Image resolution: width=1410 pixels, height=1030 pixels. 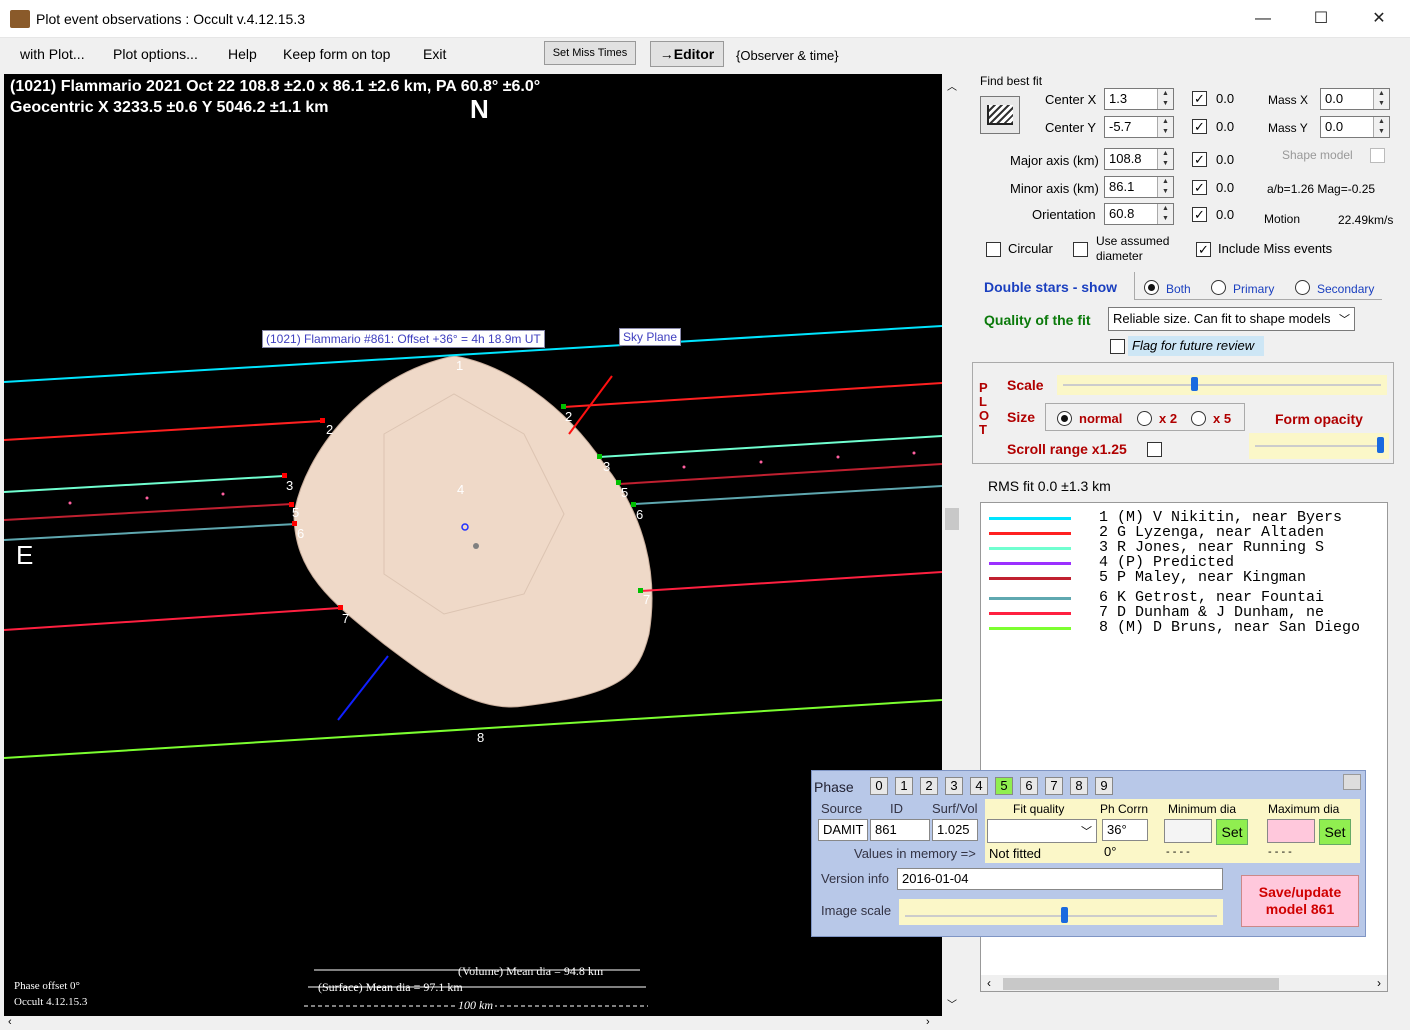 What do you see at coordinates (687, 54) in the screenshot?
I see `editor-button: →Editor` at bounding box center [687, 54].